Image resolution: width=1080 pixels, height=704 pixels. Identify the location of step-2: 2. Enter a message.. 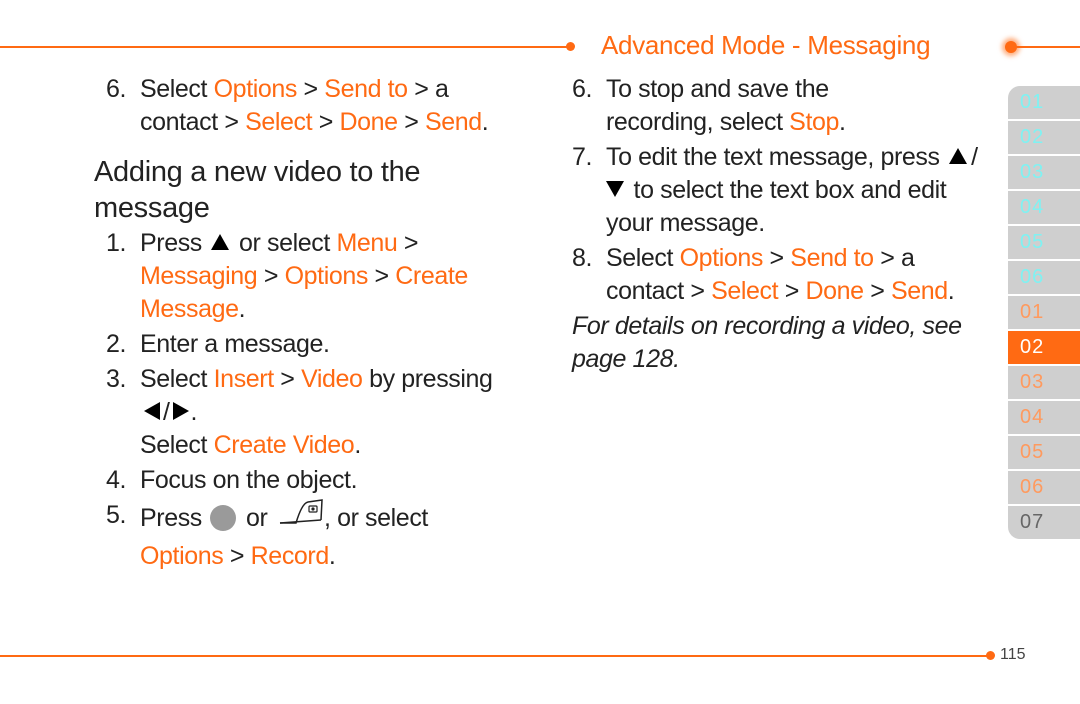
(301, 344).